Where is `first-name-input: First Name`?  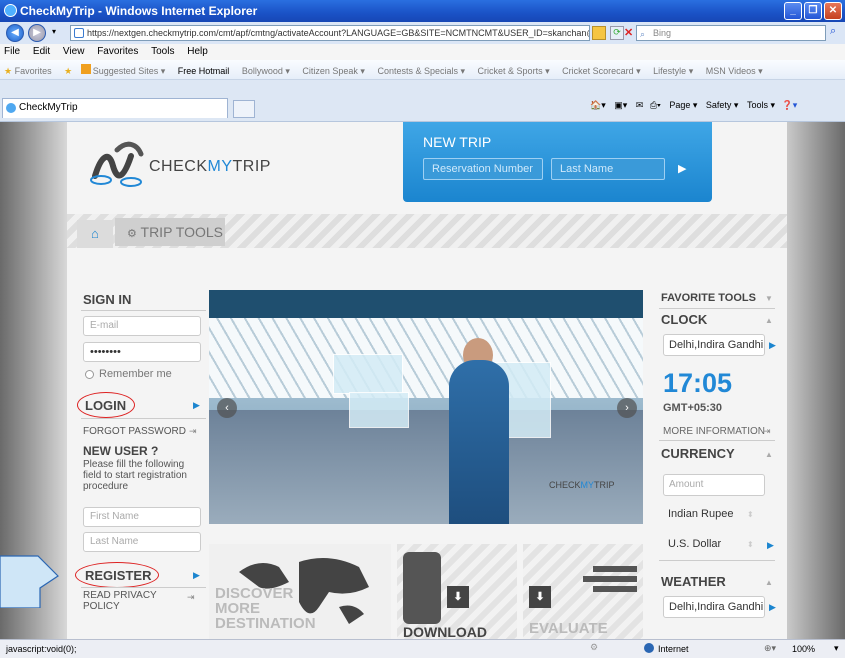 first-name-input: First Name is located at coordinates (142, 517).